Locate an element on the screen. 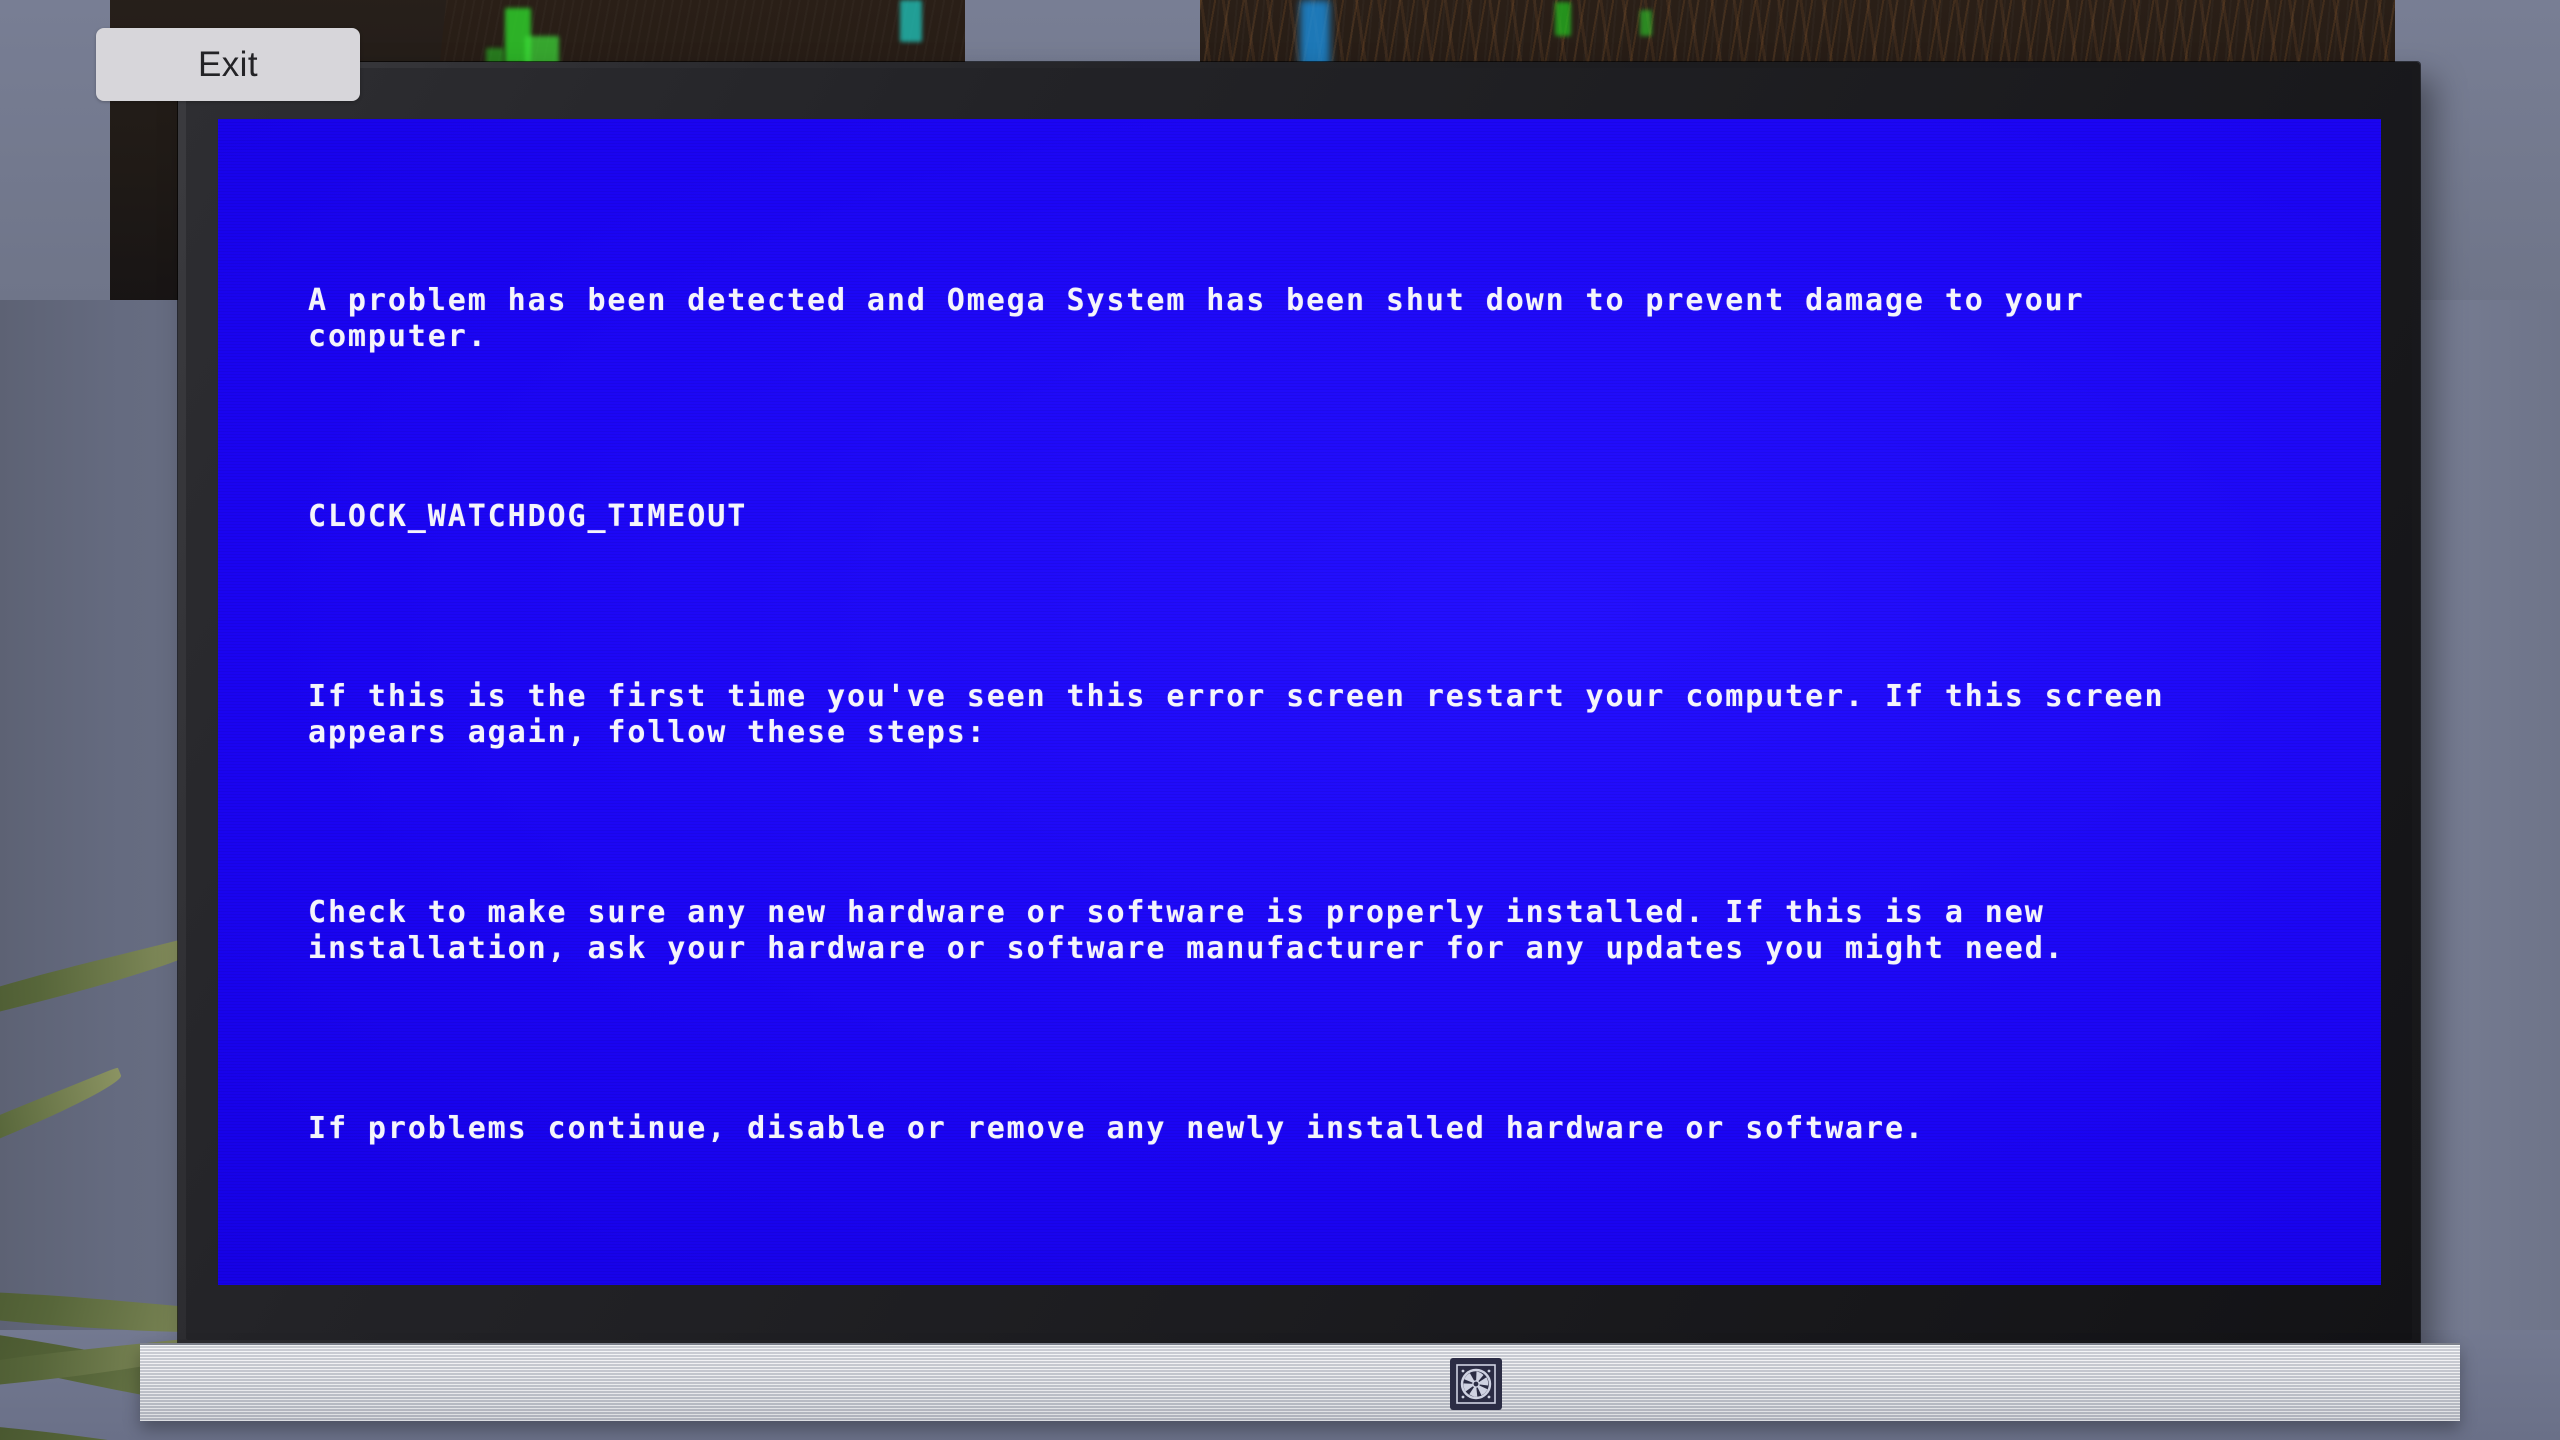  exit-button: Exit is located at coordinates (228, 64).